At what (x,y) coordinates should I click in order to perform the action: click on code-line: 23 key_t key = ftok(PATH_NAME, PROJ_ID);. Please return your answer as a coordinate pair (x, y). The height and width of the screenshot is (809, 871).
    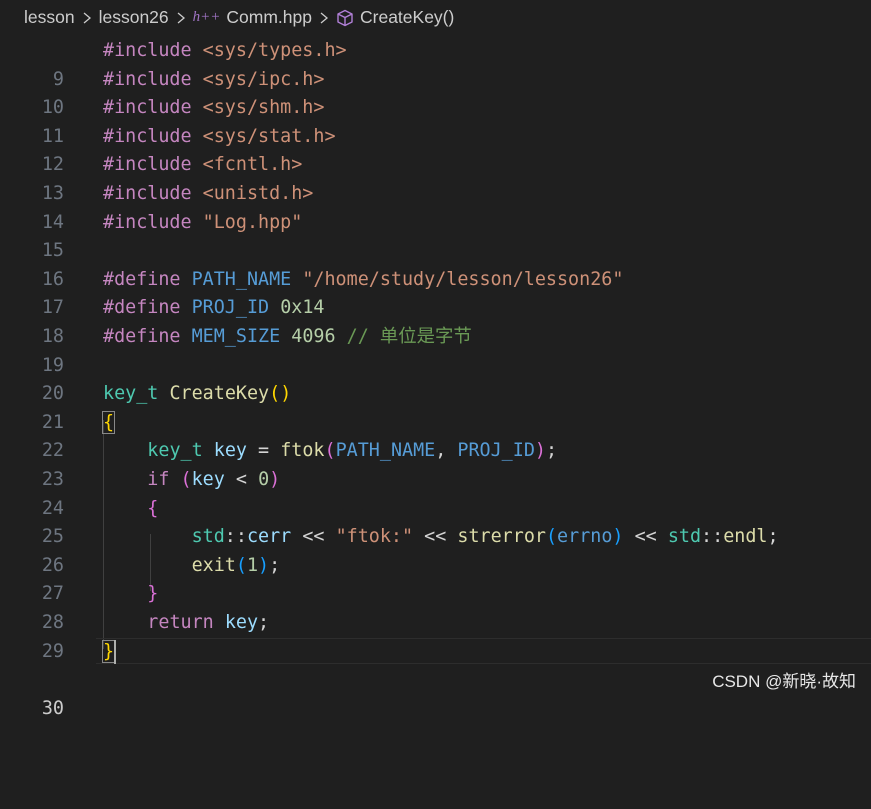
    Looking at the image, I should click on (435, 463).